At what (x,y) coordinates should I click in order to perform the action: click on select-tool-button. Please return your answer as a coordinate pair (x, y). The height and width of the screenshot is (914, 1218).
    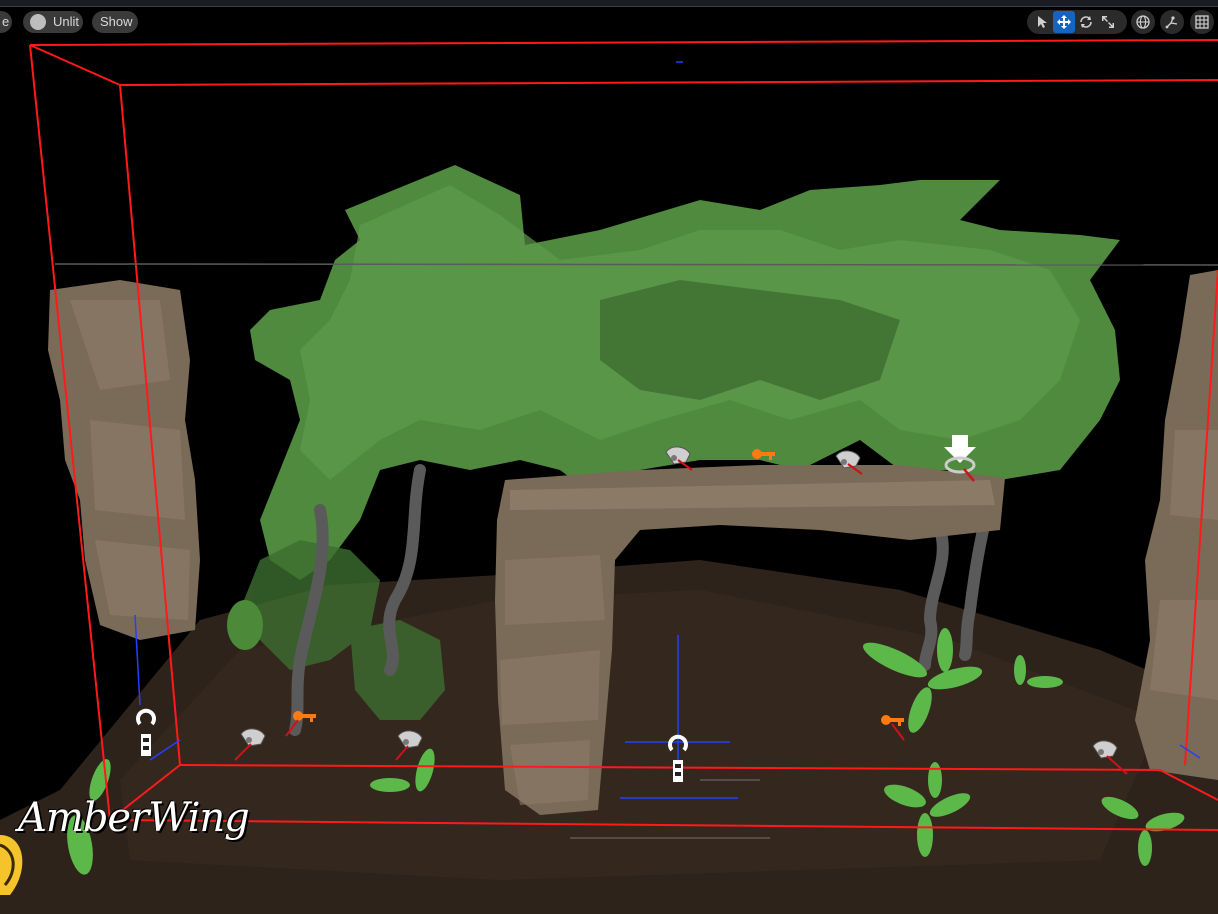
    Looking at the image, I should click on (1042, 22).